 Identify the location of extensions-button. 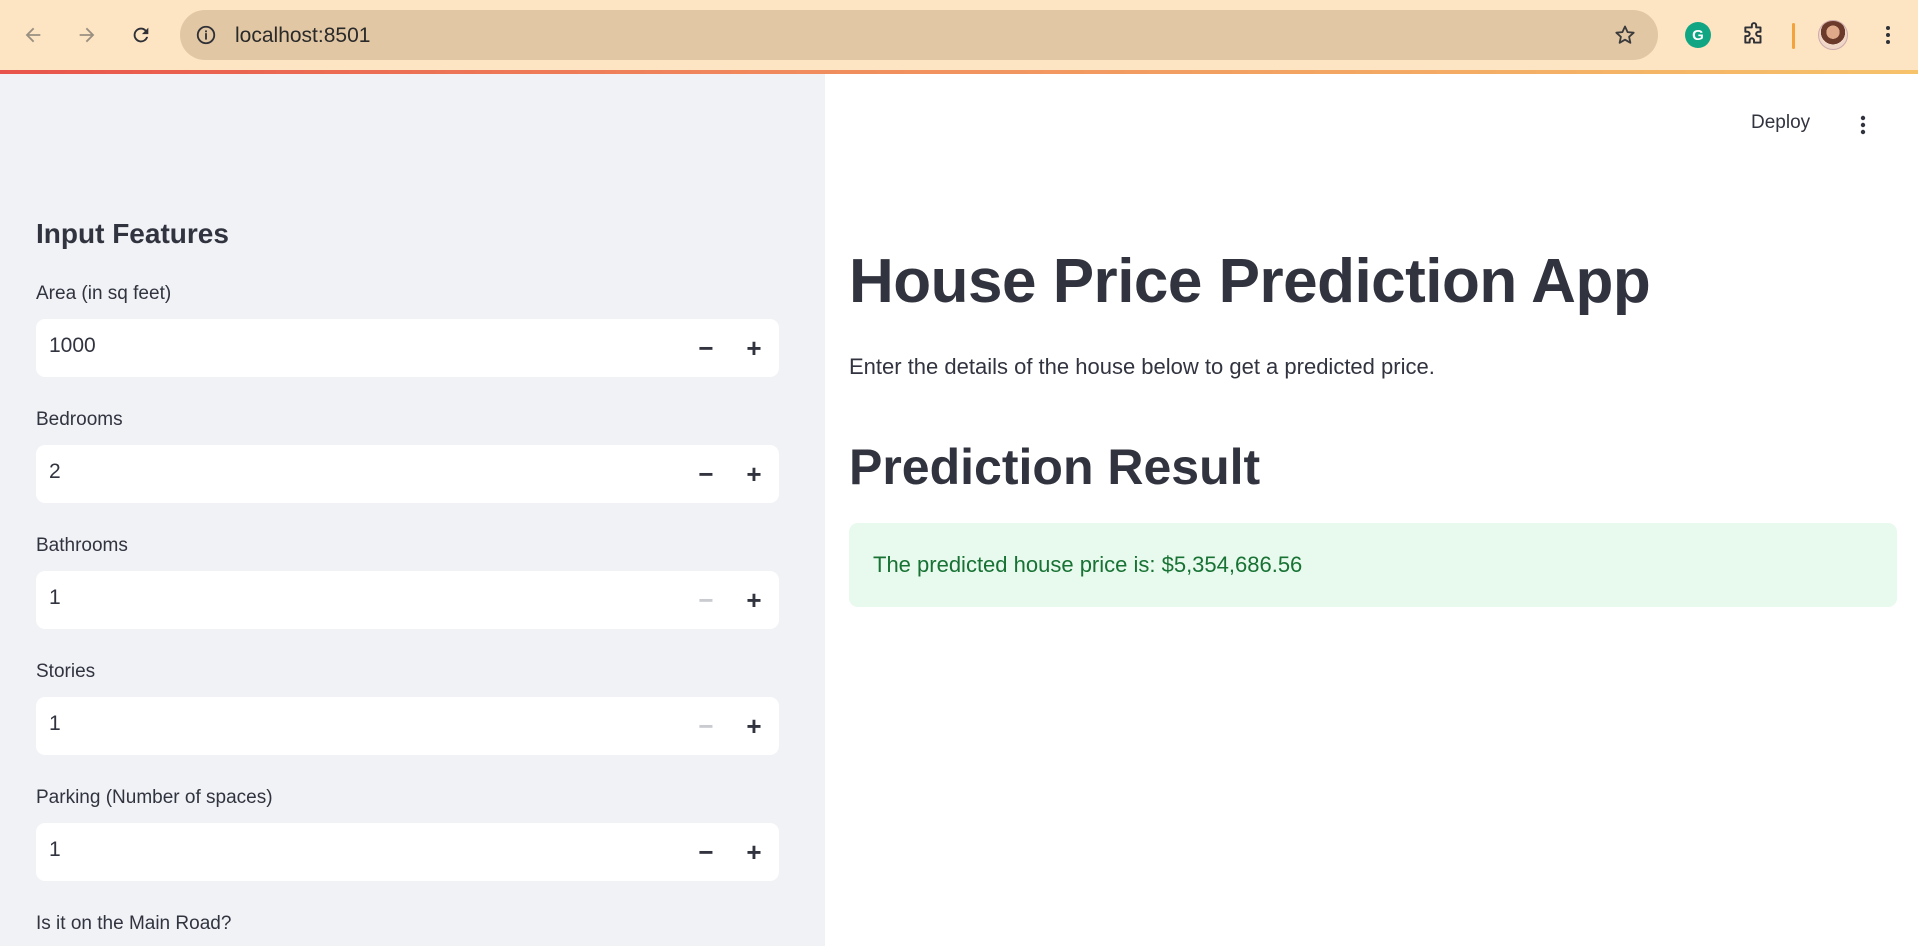
(1754, 35).